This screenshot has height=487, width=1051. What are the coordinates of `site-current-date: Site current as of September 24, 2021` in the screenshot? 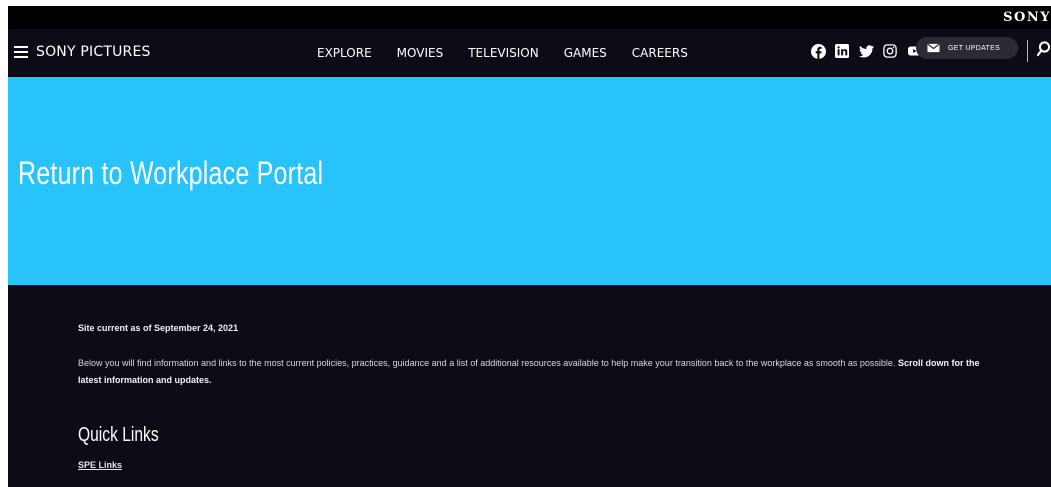 It's located at (158, 328).